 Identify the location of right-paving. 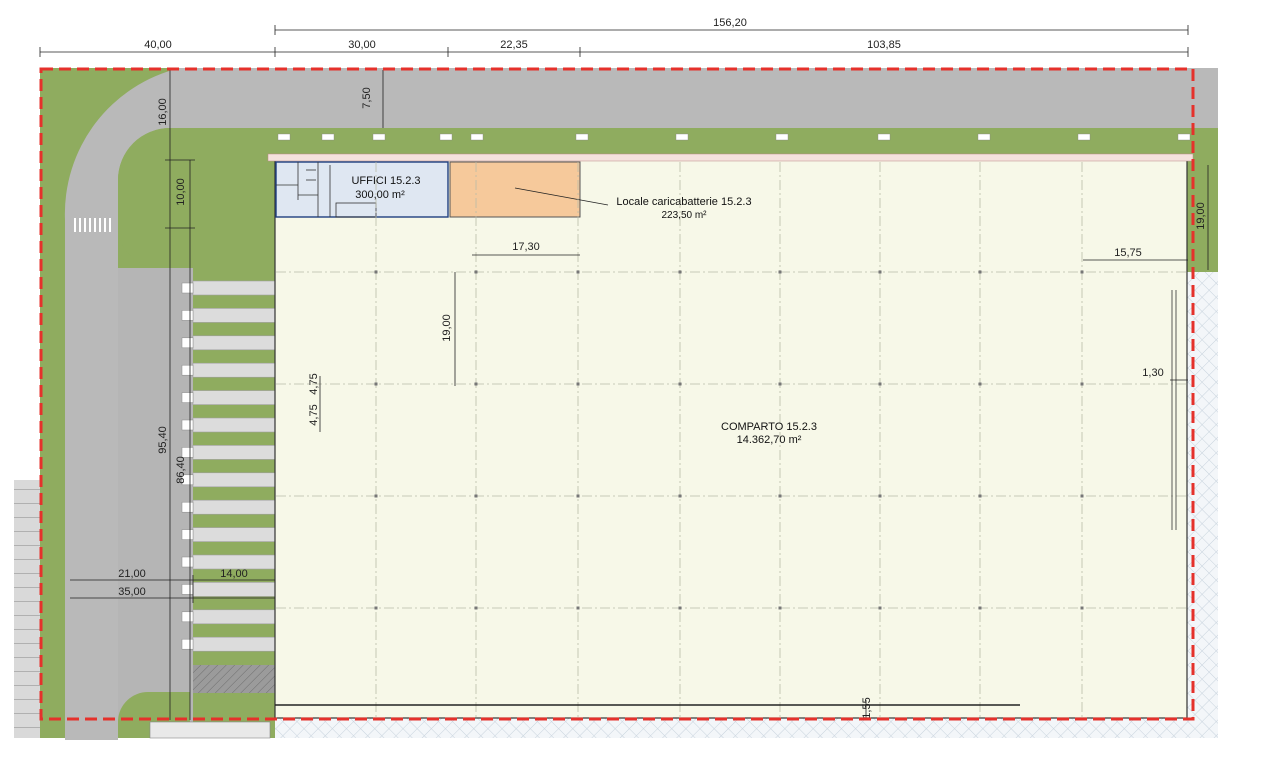
(1202, 505).